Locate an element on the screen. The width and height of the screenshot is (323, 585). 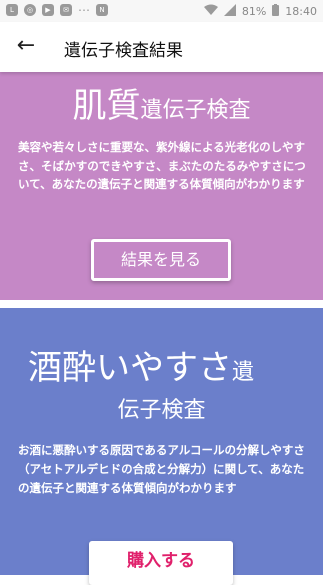
skin-test-heading: 肌質遺伝子検査 is located at coordinates (161, 102).